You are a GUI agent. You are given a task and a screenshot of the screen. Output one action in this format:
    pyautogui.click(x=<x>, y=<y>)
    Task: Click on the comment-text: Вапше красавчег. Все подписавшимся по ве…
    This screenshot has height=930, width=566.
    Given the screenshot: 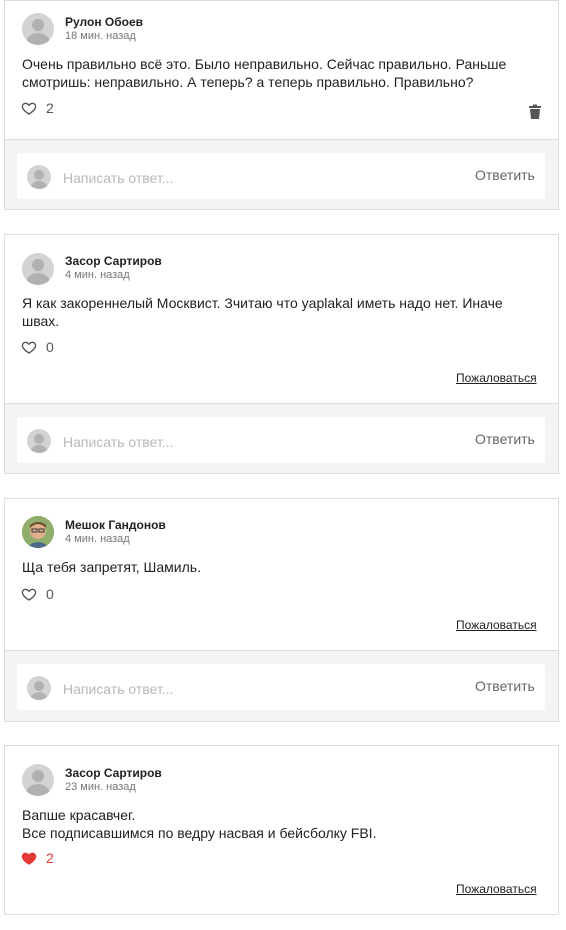 What is the action you would take?
    pyautogui.click(x=282, y=824)
    